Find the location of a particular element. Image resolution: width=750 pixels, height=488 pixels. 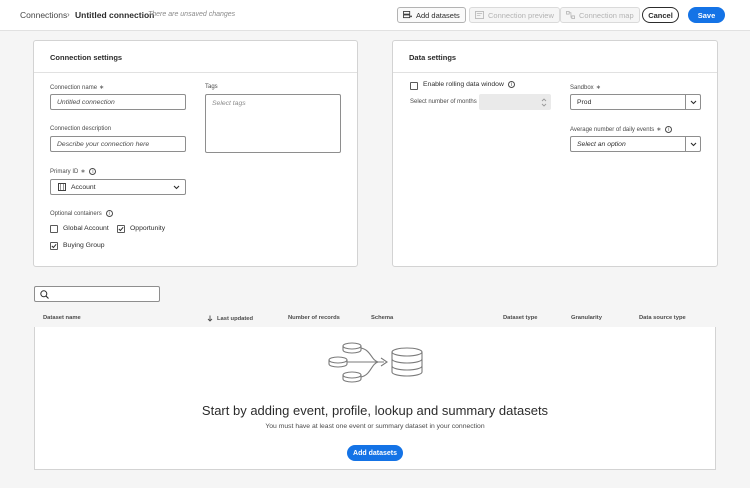

daily-events-select: Select an option is located at coordinates (635, 144).